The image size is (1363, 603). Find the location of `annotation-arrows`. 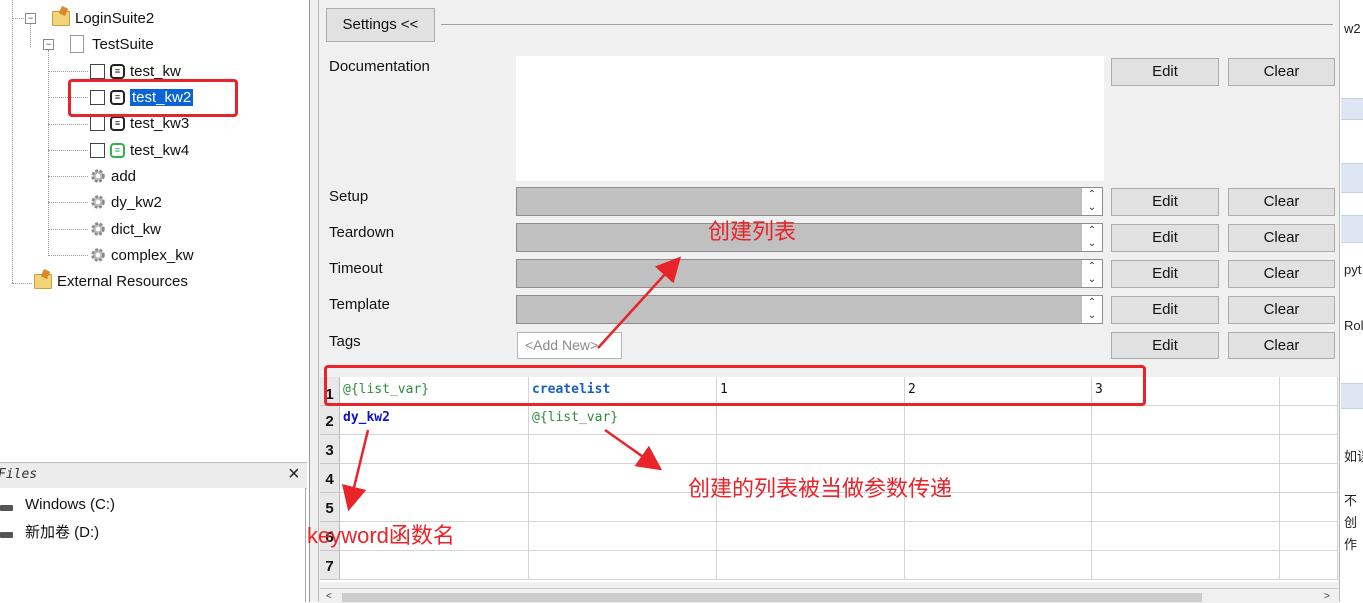

annotation-arrows is located at coordinates (511, 384).